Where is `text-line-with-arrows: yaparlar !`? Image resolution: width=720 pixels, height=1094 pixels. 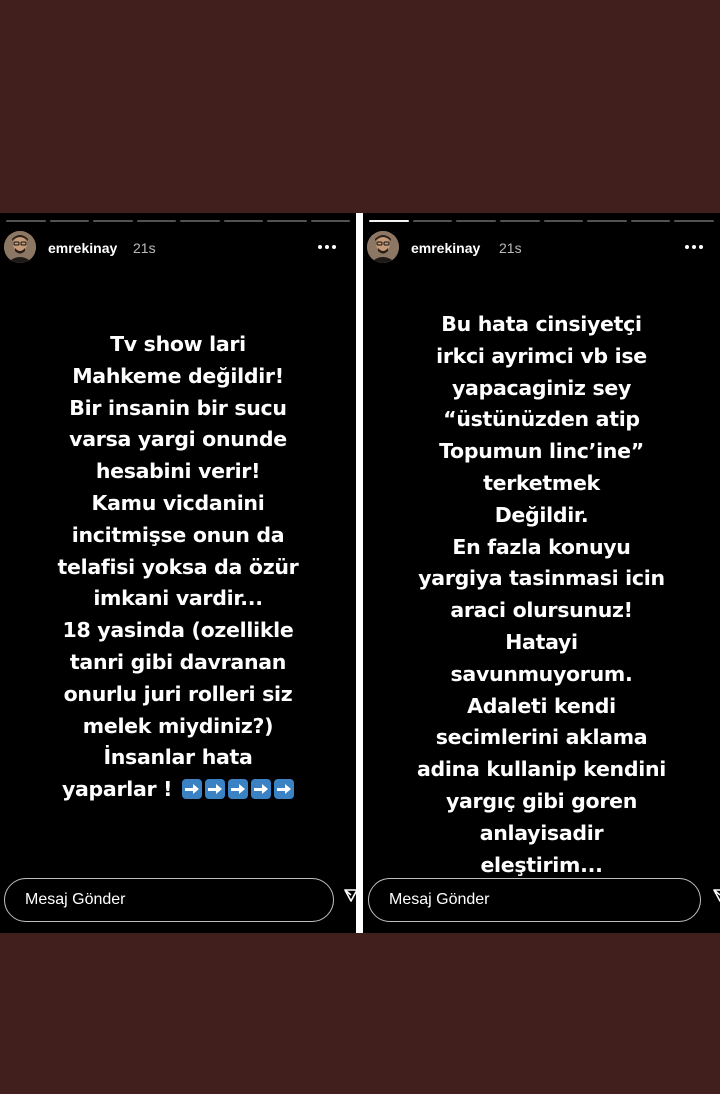 text-line-with-arrows: yaparlar ! is located at coordinates (178, 790).